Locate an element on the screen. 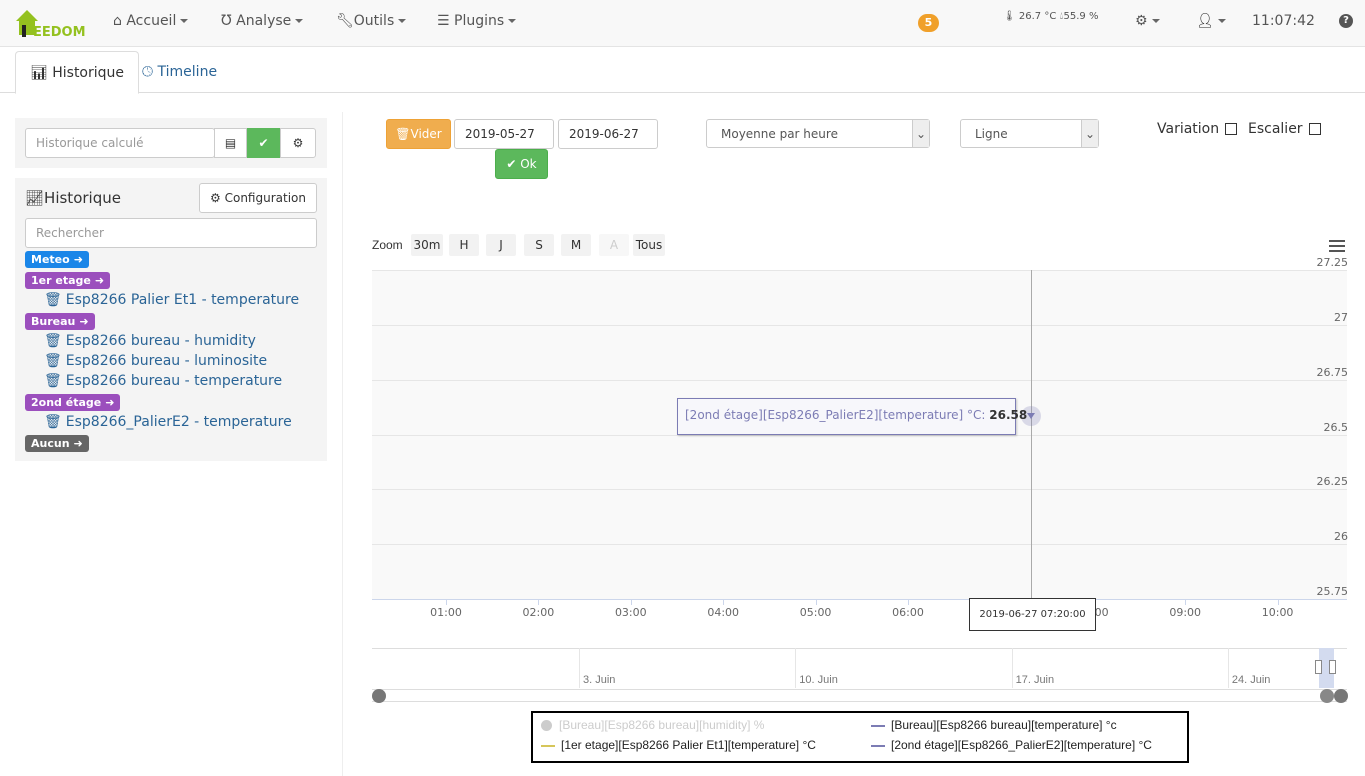 The height and width of the screenshot is (776, 1365). zoom-button-s: S is located at coordinates (539, 245).